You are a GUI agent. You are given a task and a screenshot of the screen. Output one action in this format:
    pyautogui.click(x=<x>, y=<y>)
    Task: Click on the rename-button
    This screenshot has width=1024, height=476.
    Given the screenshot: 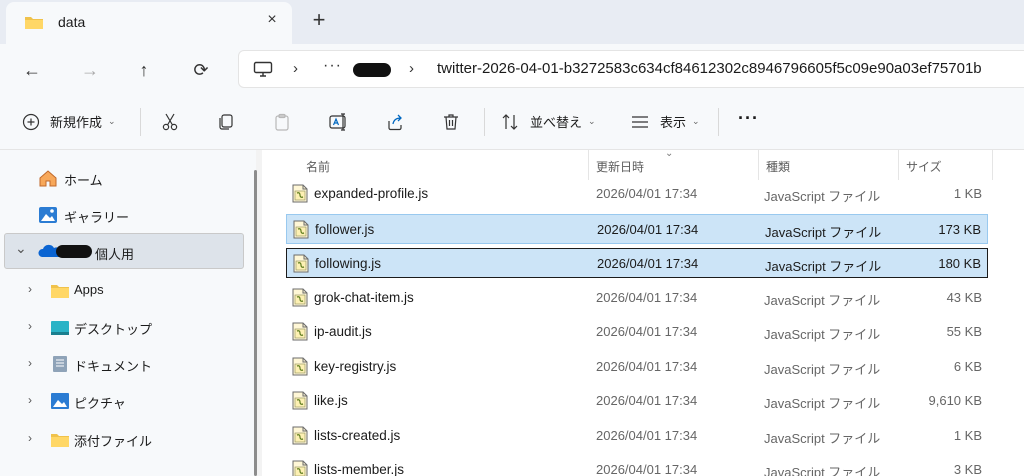 What is the action you would take?
    pyautogui.click(x=339, y=122)
    